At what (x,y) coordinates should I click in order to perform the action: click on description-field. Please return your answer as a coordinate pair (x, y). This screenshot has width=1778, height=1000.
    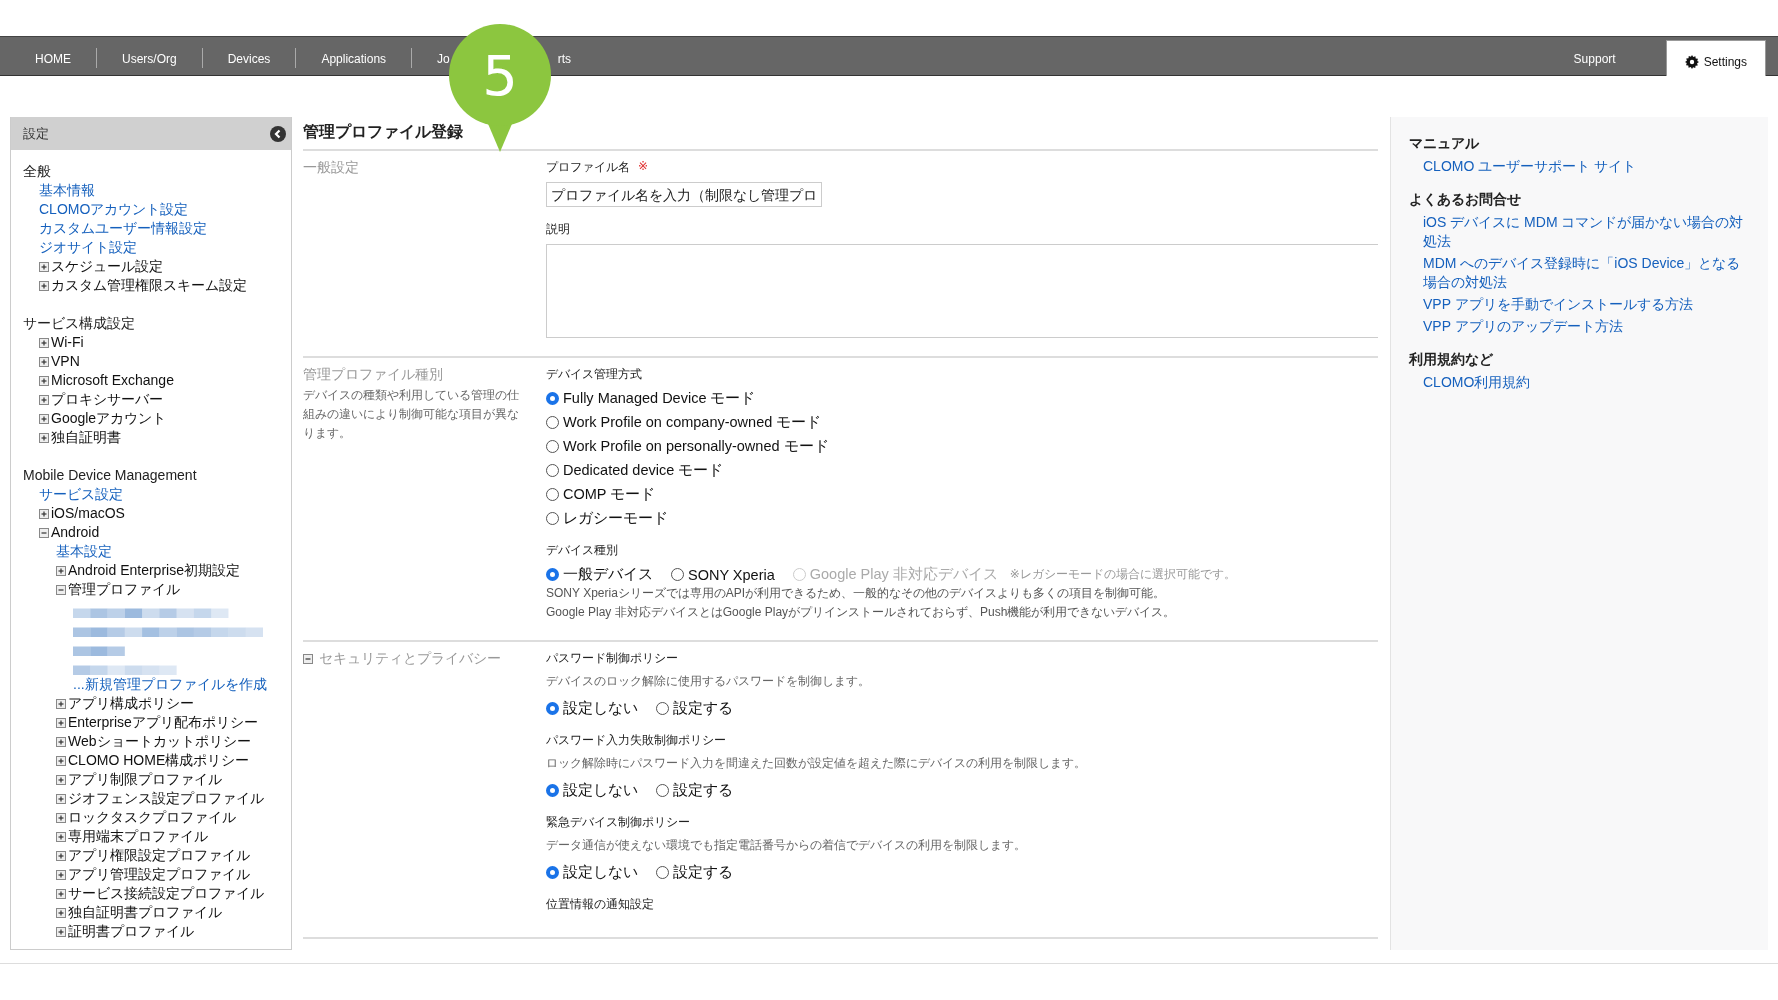
    Looking at the image, I should click on (962, 291).